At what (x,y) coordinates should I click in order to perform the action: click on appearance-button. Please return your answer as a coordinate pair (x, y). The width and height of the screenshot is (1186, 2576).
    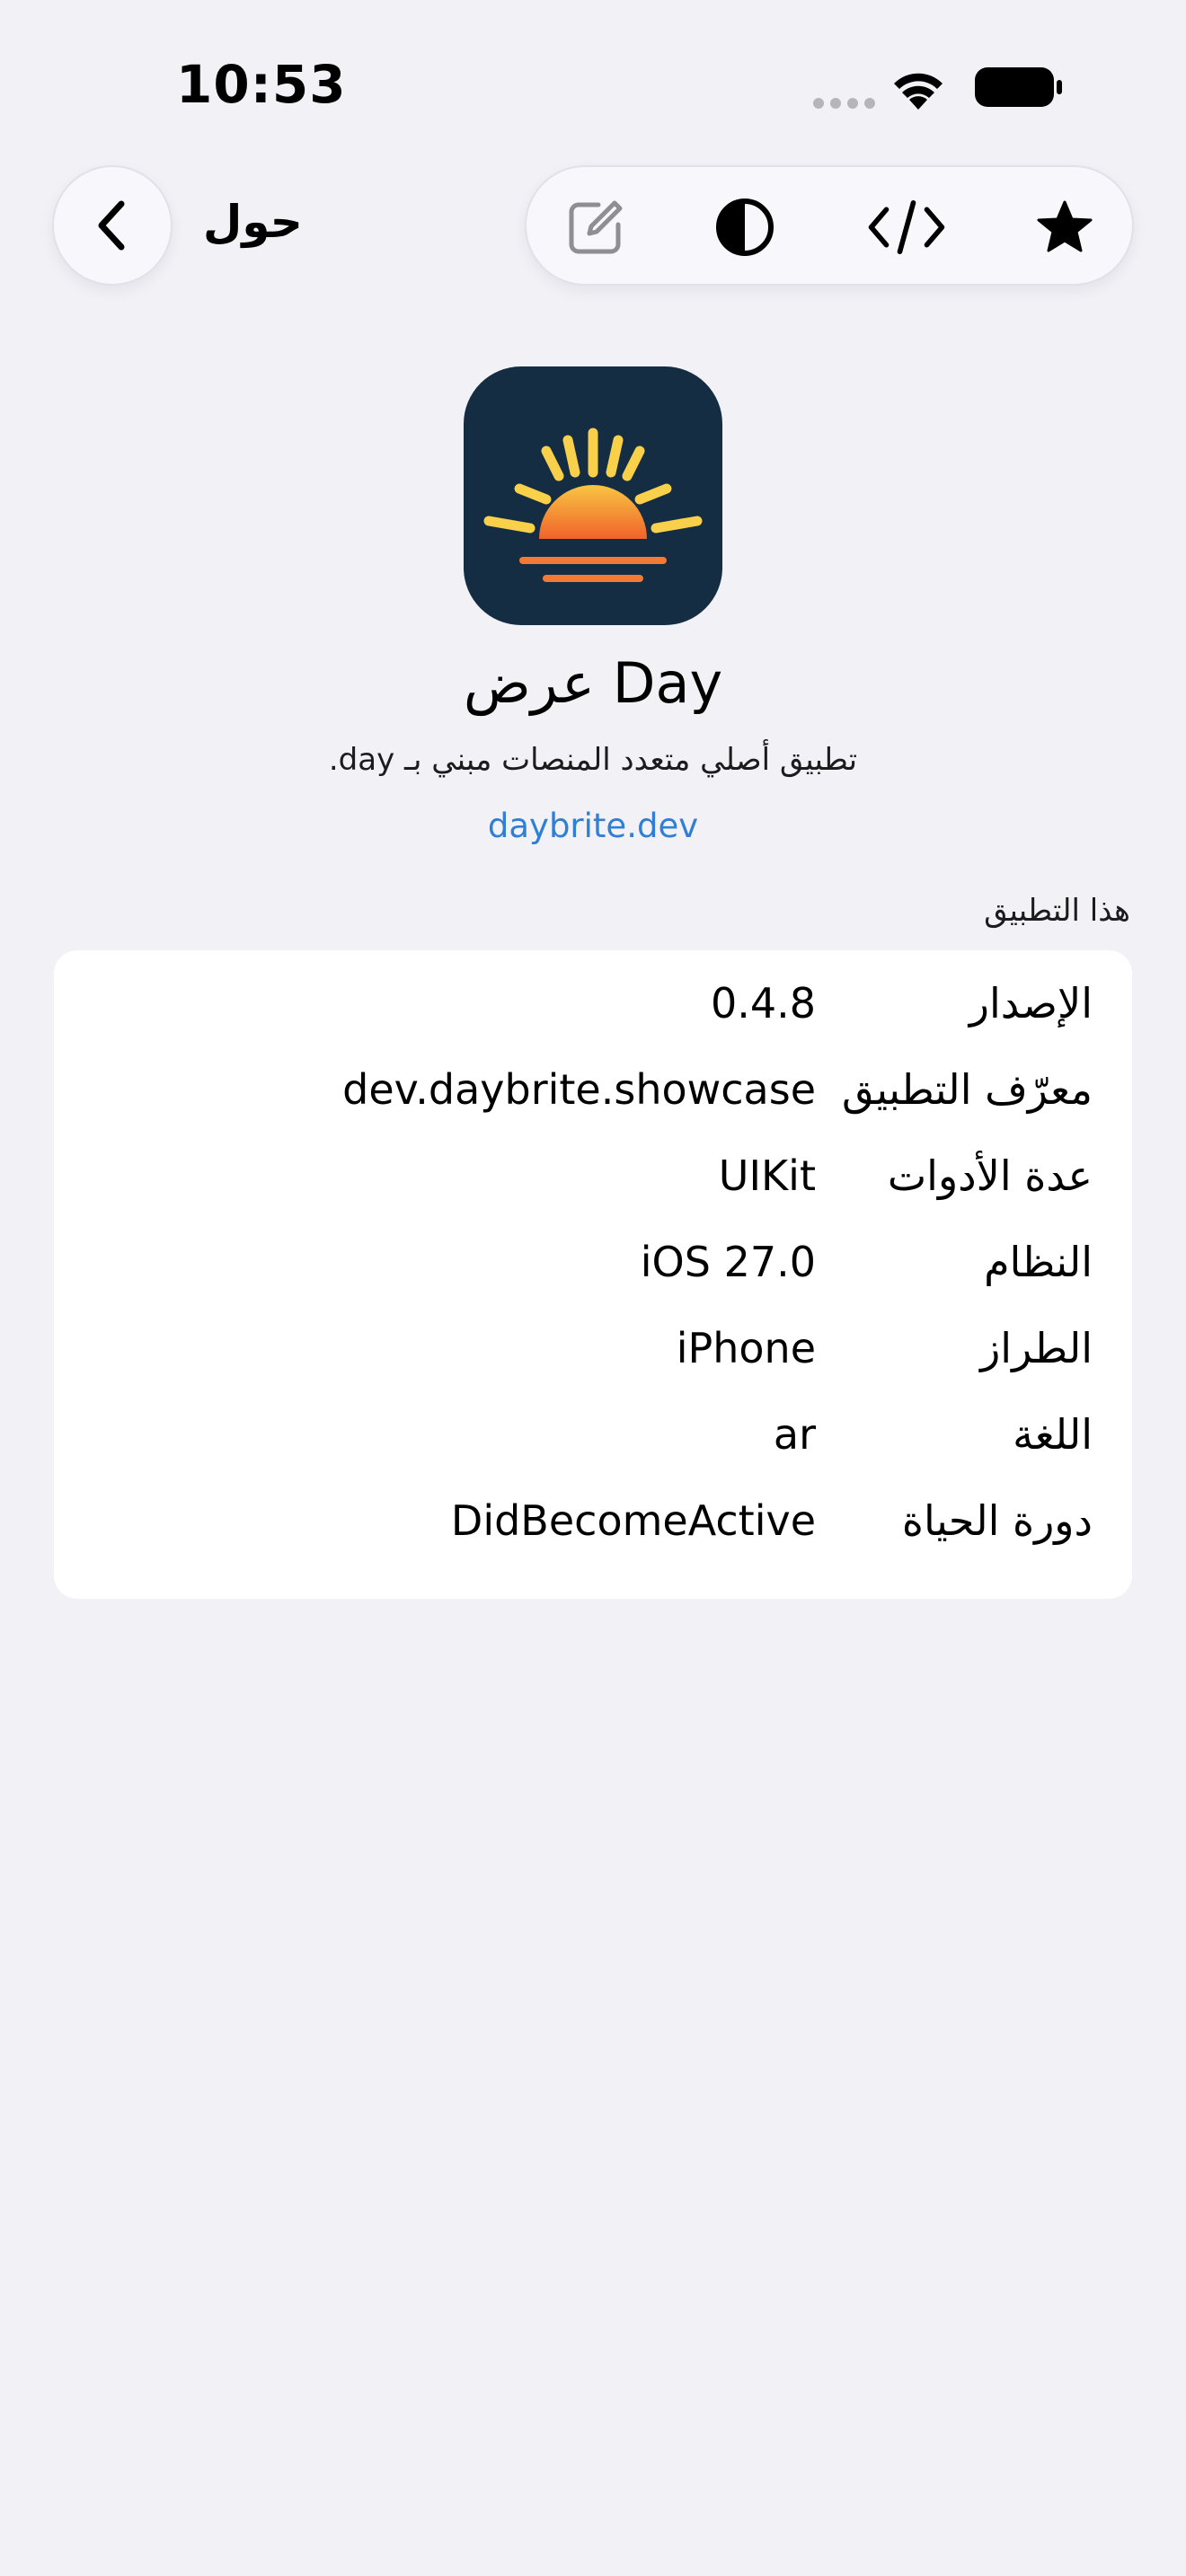
    Looking at the image, I should click on (744, 227).